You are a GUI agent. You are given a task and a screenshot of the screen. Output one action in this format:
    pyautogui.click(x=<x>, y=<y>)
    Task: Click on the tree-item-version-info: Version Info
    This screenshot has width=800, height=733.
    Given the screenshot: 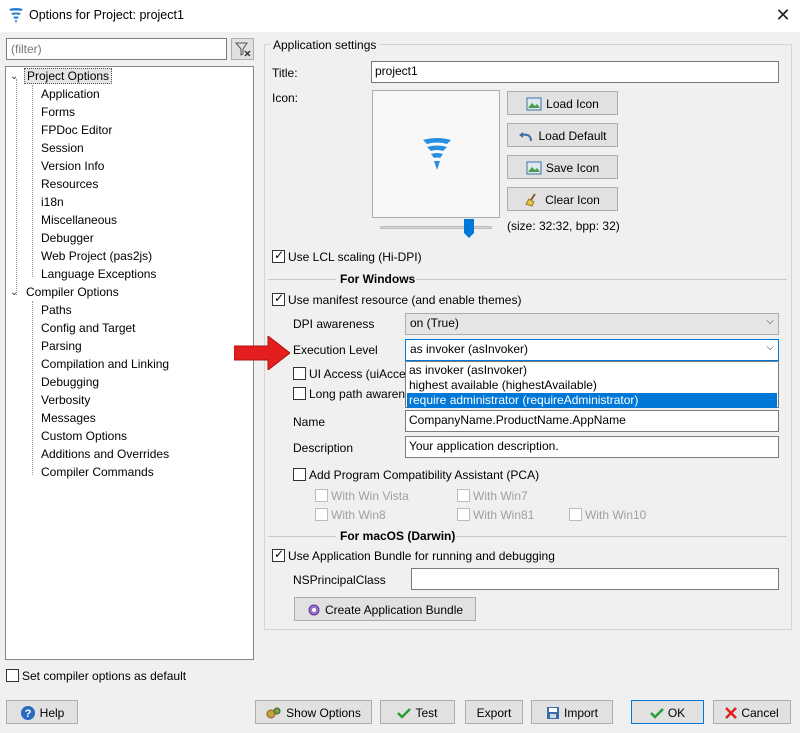 What is the action you would take?
    pyautogui.click(x=72, y=166)
    